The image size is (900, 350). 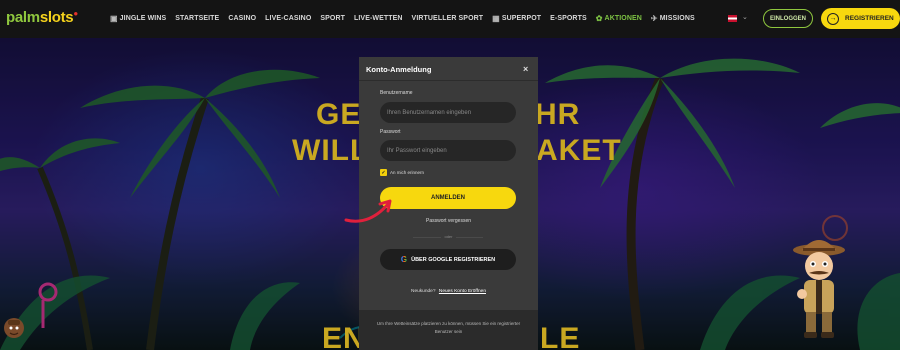 I want to click on modal-title: Konto-Anmeldung, so click(x=399, y=69).